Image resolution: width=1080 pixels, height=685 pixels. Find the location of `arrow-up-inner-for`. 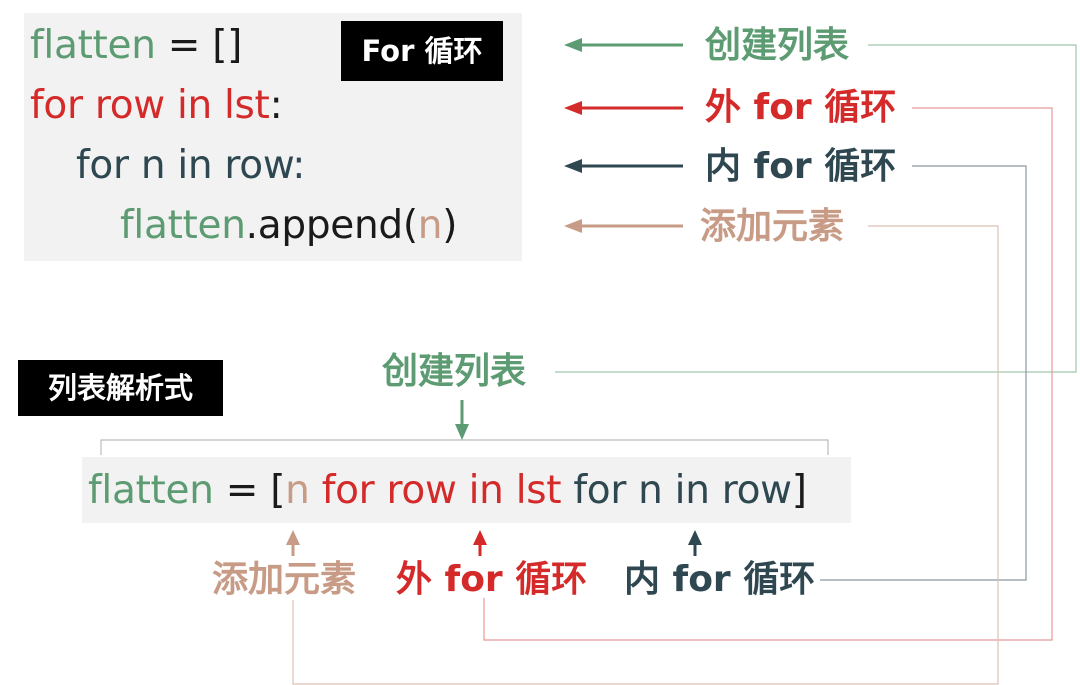

arrow-up-inner-for is located at coordinates (695, 543).